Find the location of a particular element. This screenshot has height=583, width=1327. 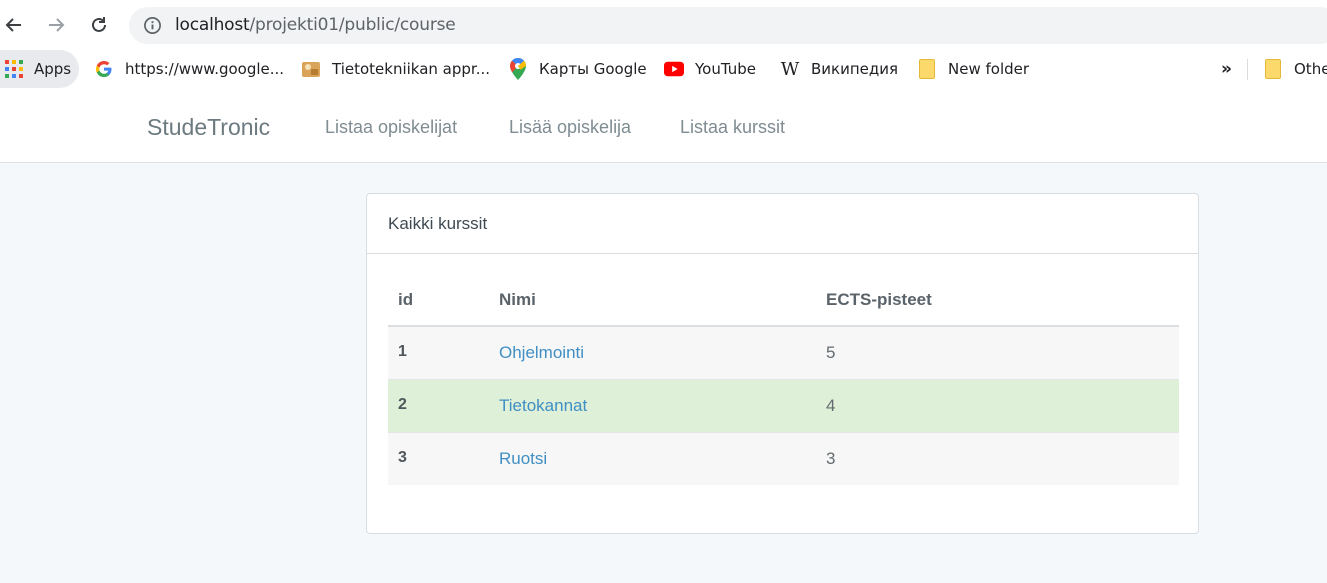

nav-list-courses: Listaa kurssit is located at coordinates (732, 127).